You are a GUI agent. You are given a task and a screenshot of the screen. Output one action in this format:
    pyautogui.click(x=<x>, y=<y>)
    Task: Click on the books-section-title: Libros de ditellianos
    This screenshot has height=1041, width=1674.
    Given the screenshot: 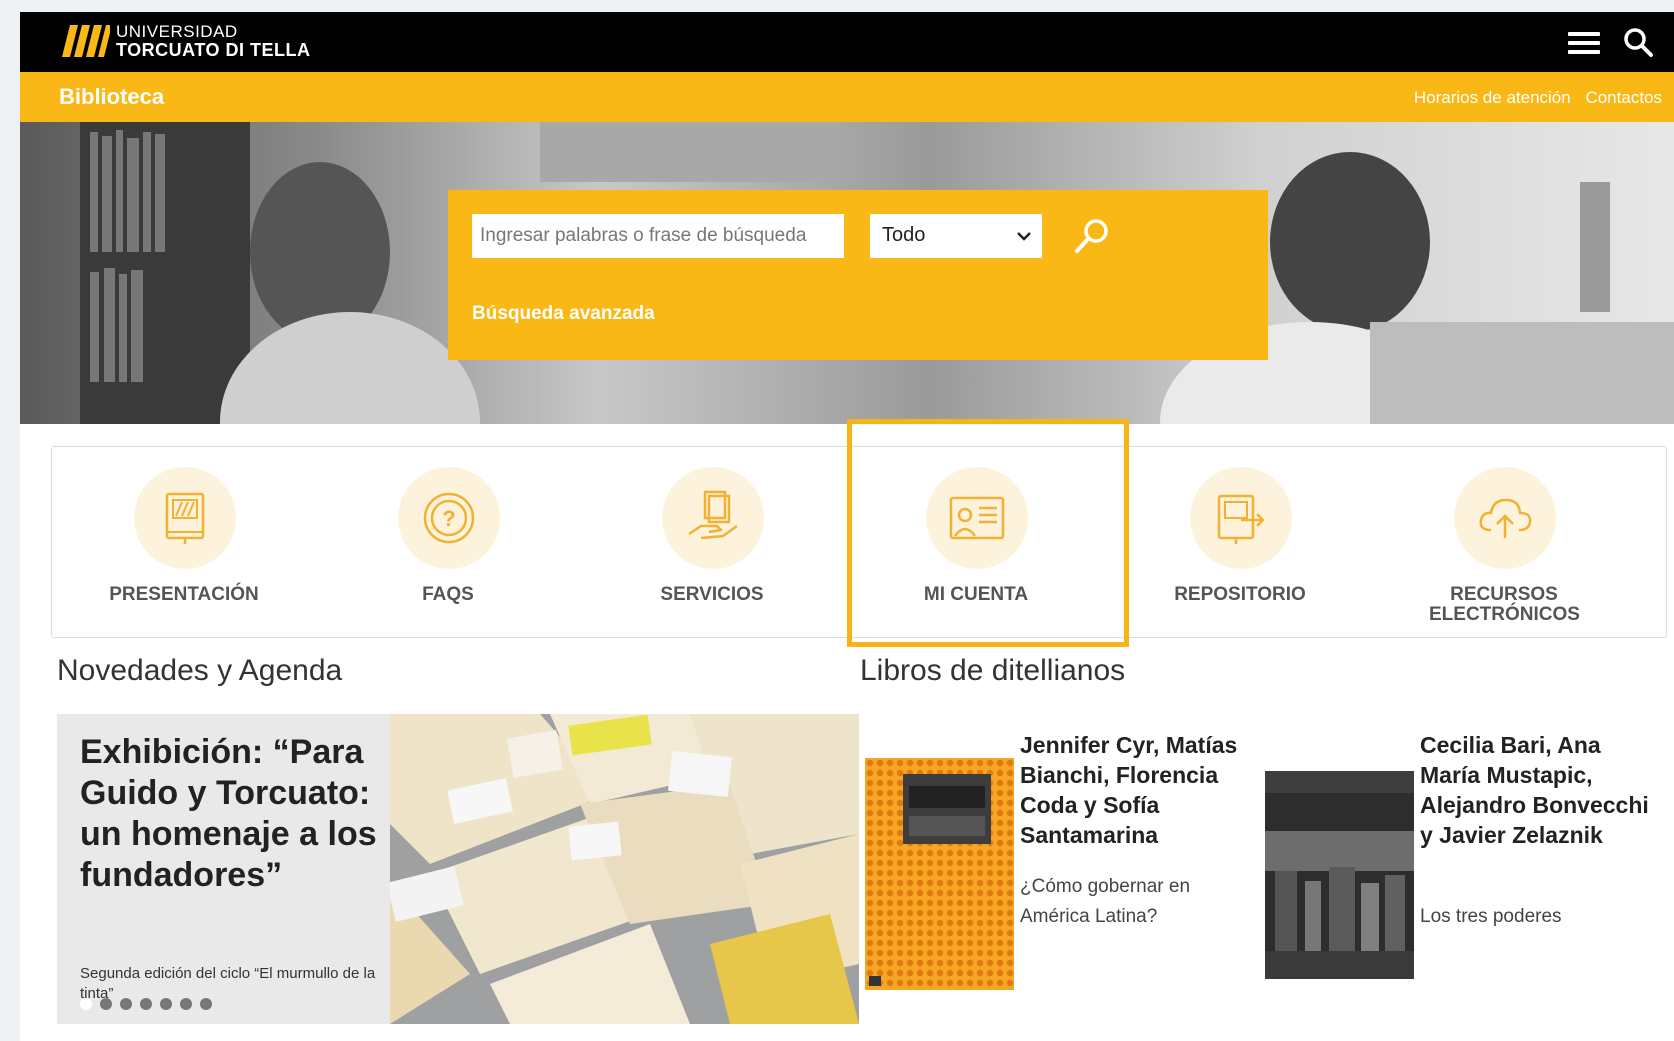 What is the action you would take?
    pyautogui.click(x=993, y=670)
    